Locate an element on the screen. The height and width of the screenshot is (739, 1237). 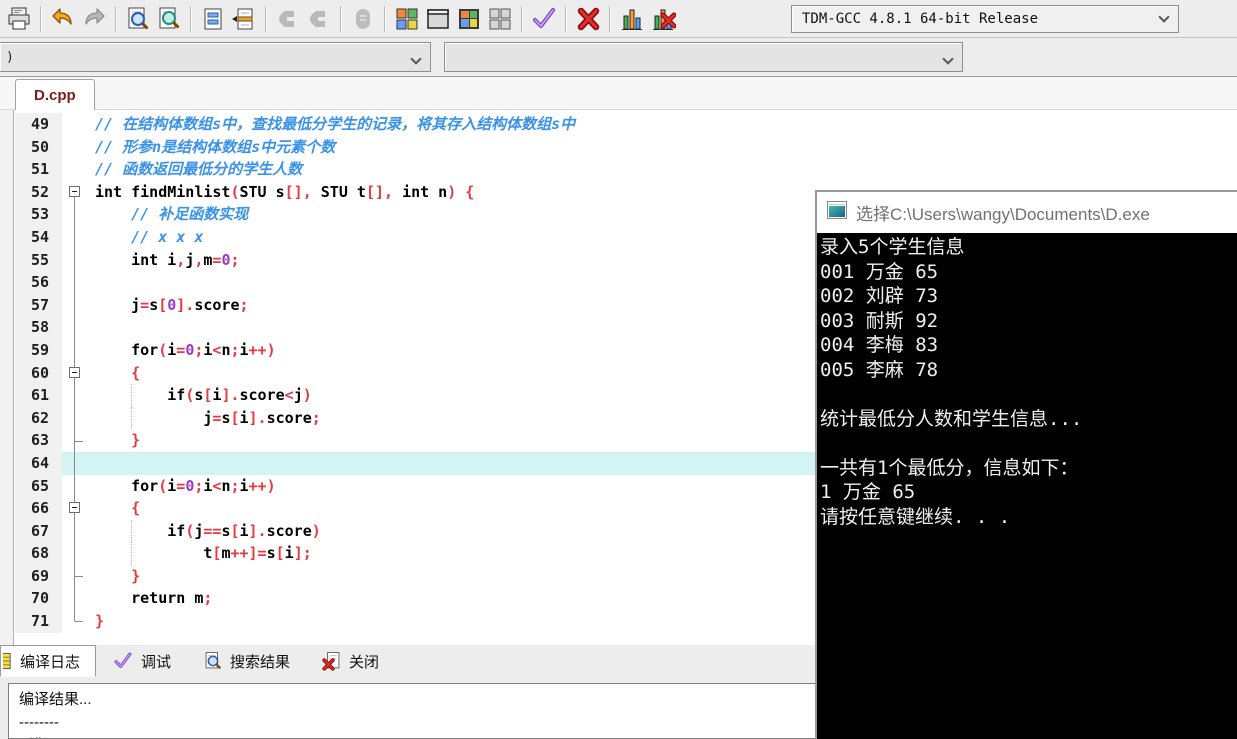
syntax-check-button is located at coordinates (544, 19).